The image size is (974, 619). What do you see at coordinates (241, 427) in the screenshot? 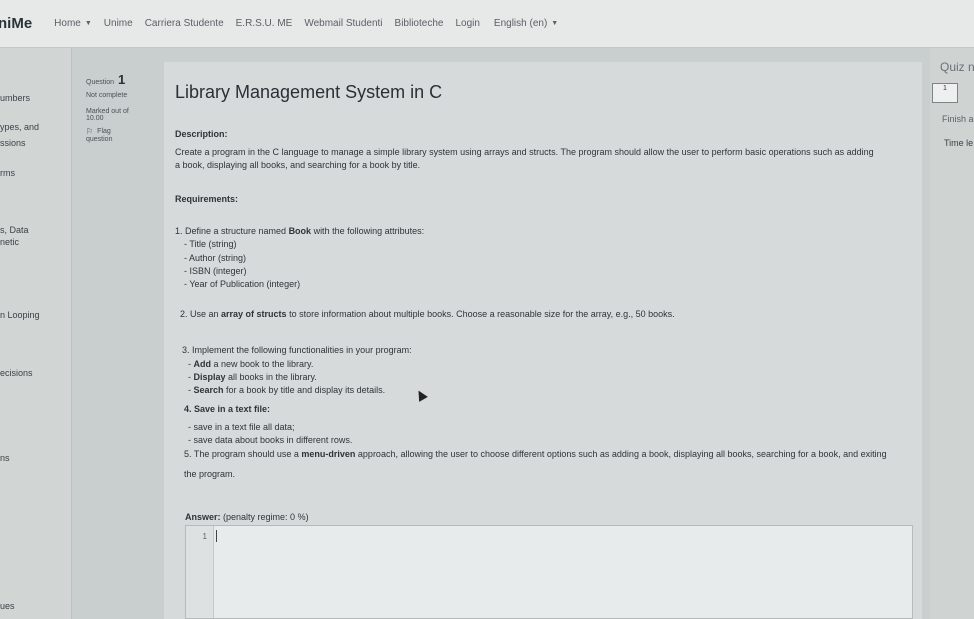
I see `save-item: - save in a text file all data;` at bounding box center [241, 427].